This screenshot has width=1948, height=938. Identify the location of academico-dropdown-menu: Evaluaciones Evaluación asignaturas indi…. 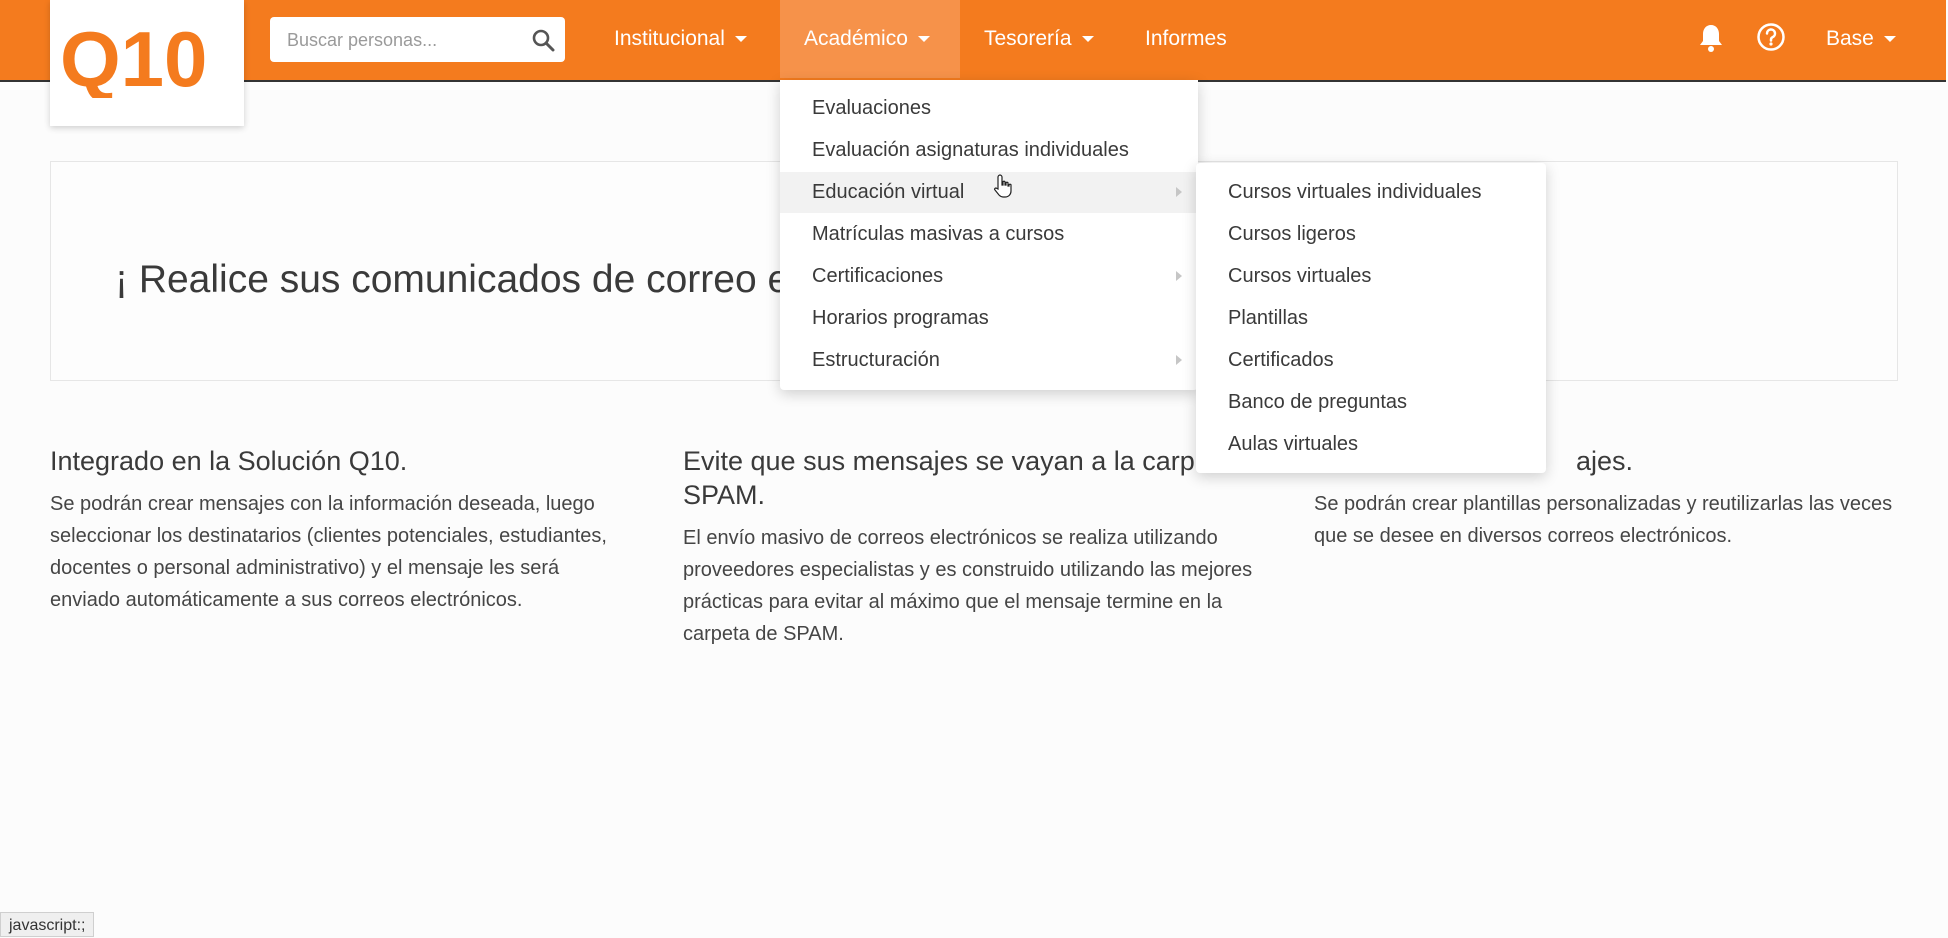
(989, 235).